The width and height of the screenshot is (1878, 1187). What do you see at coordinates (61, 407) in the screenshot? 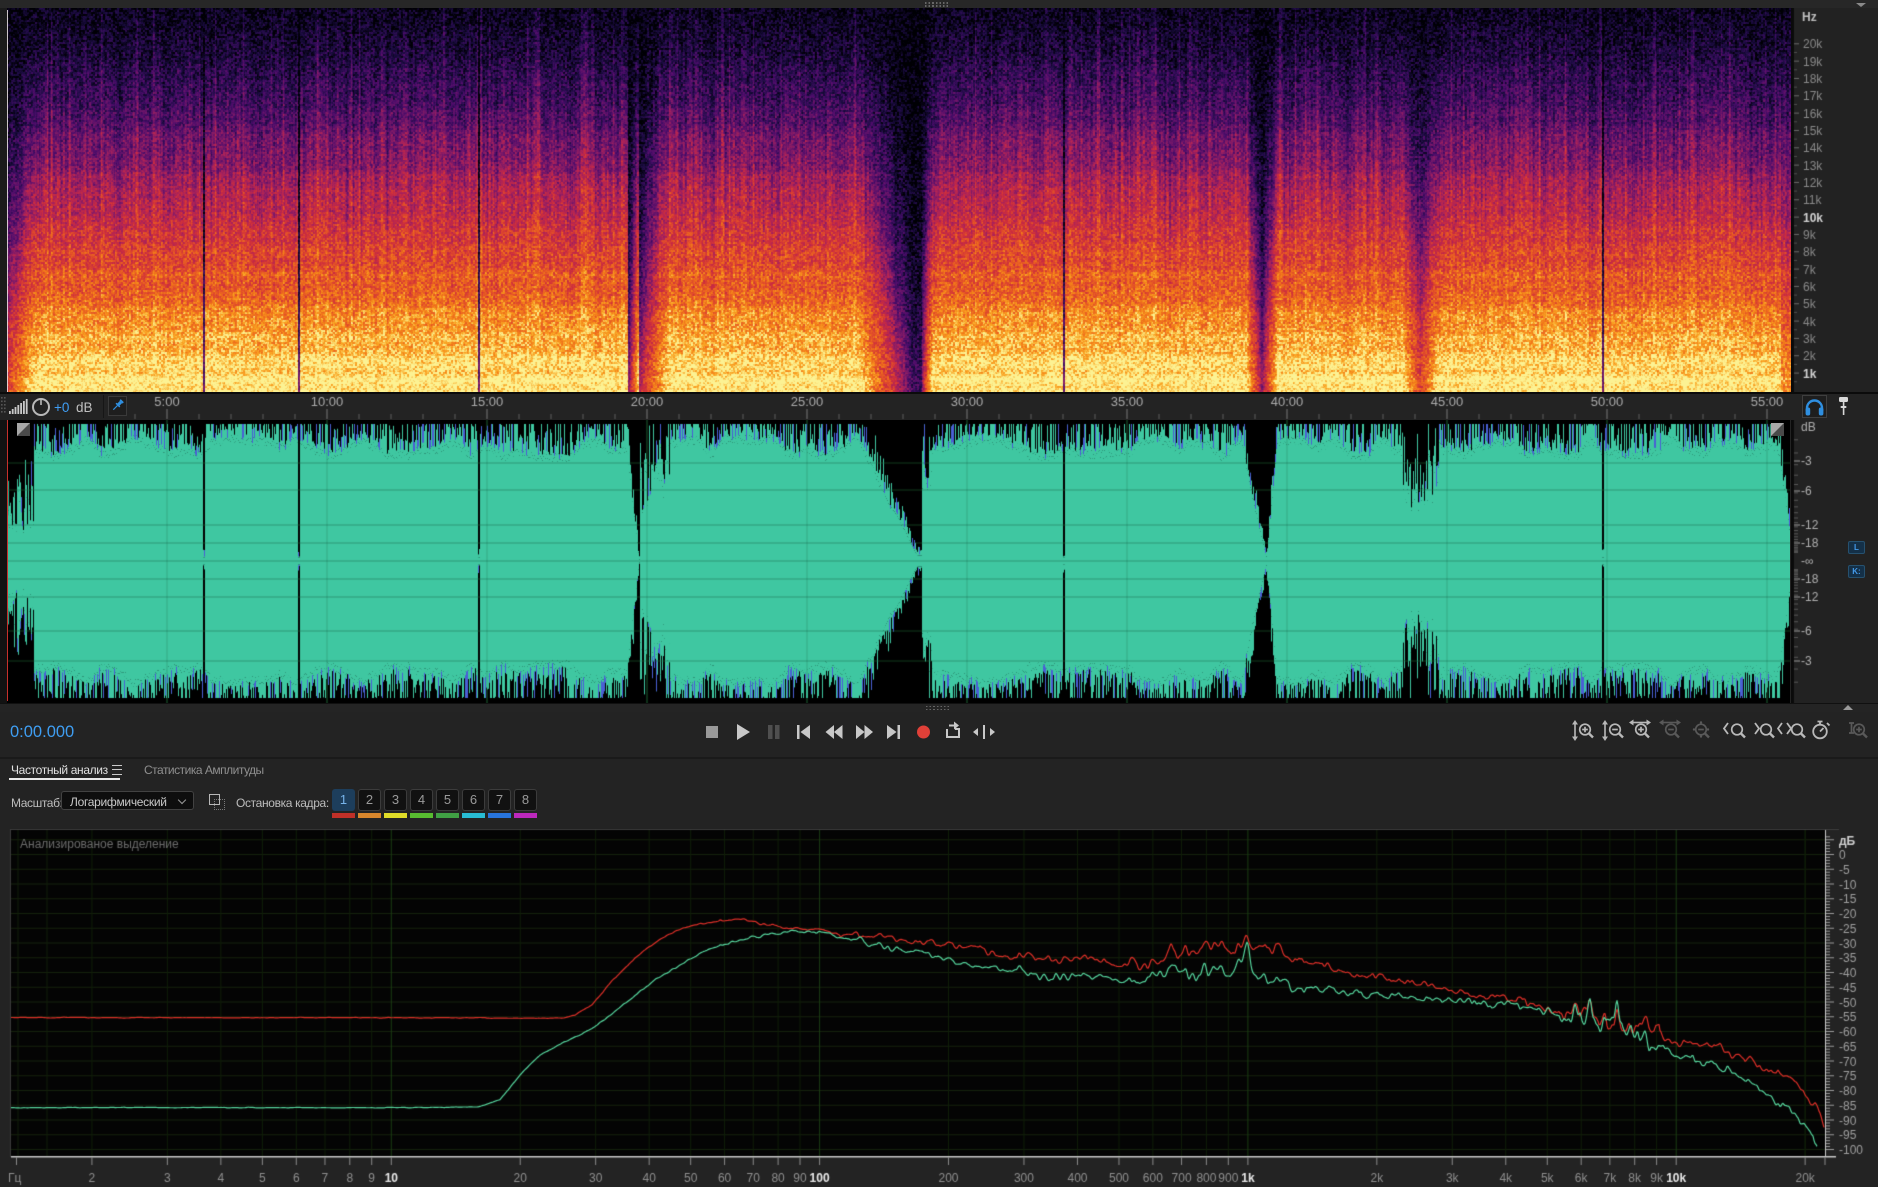
I see `svg-text: +0` at bounding box center [61, 407].